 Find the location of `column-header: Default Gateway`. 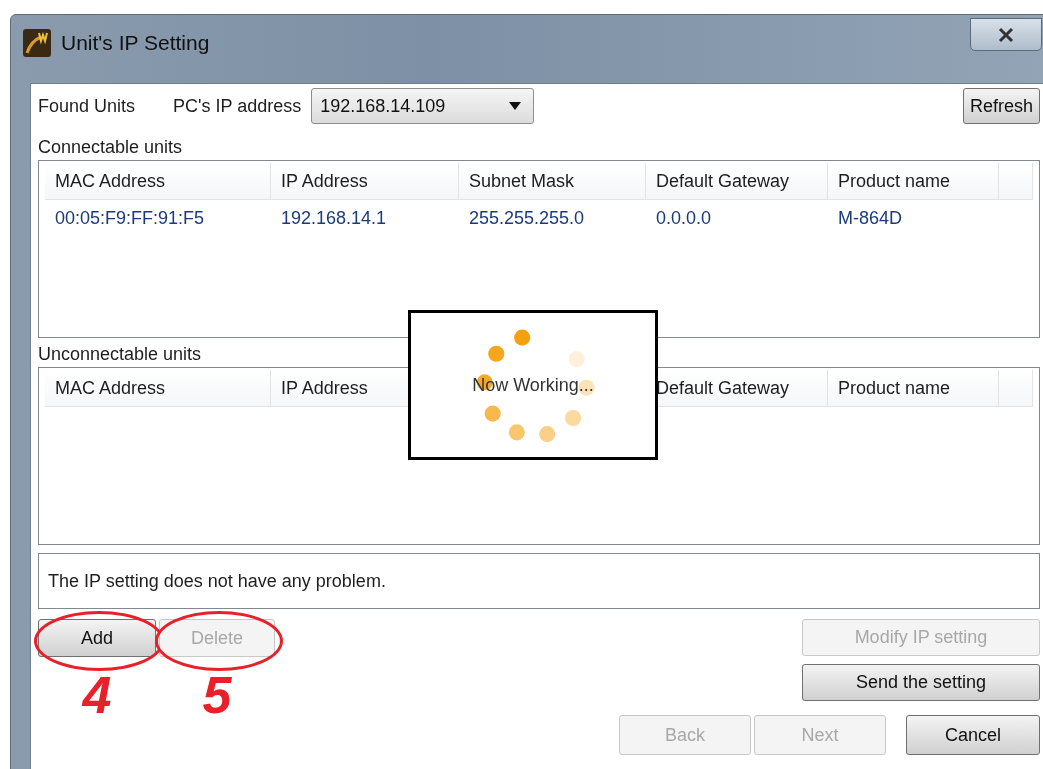

column-header: Default Gateway is located at coordinates (737, 181).